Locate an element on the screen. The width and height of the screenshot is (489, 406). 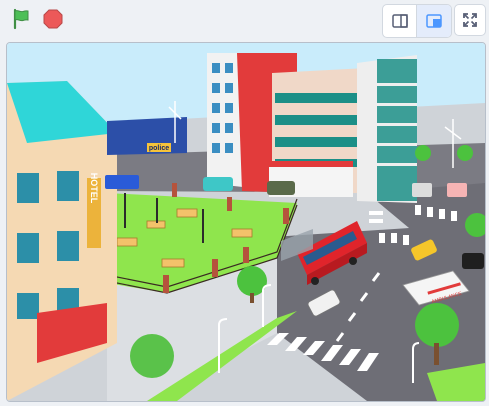
green-flag-icon is located at coordinates (21, 19).